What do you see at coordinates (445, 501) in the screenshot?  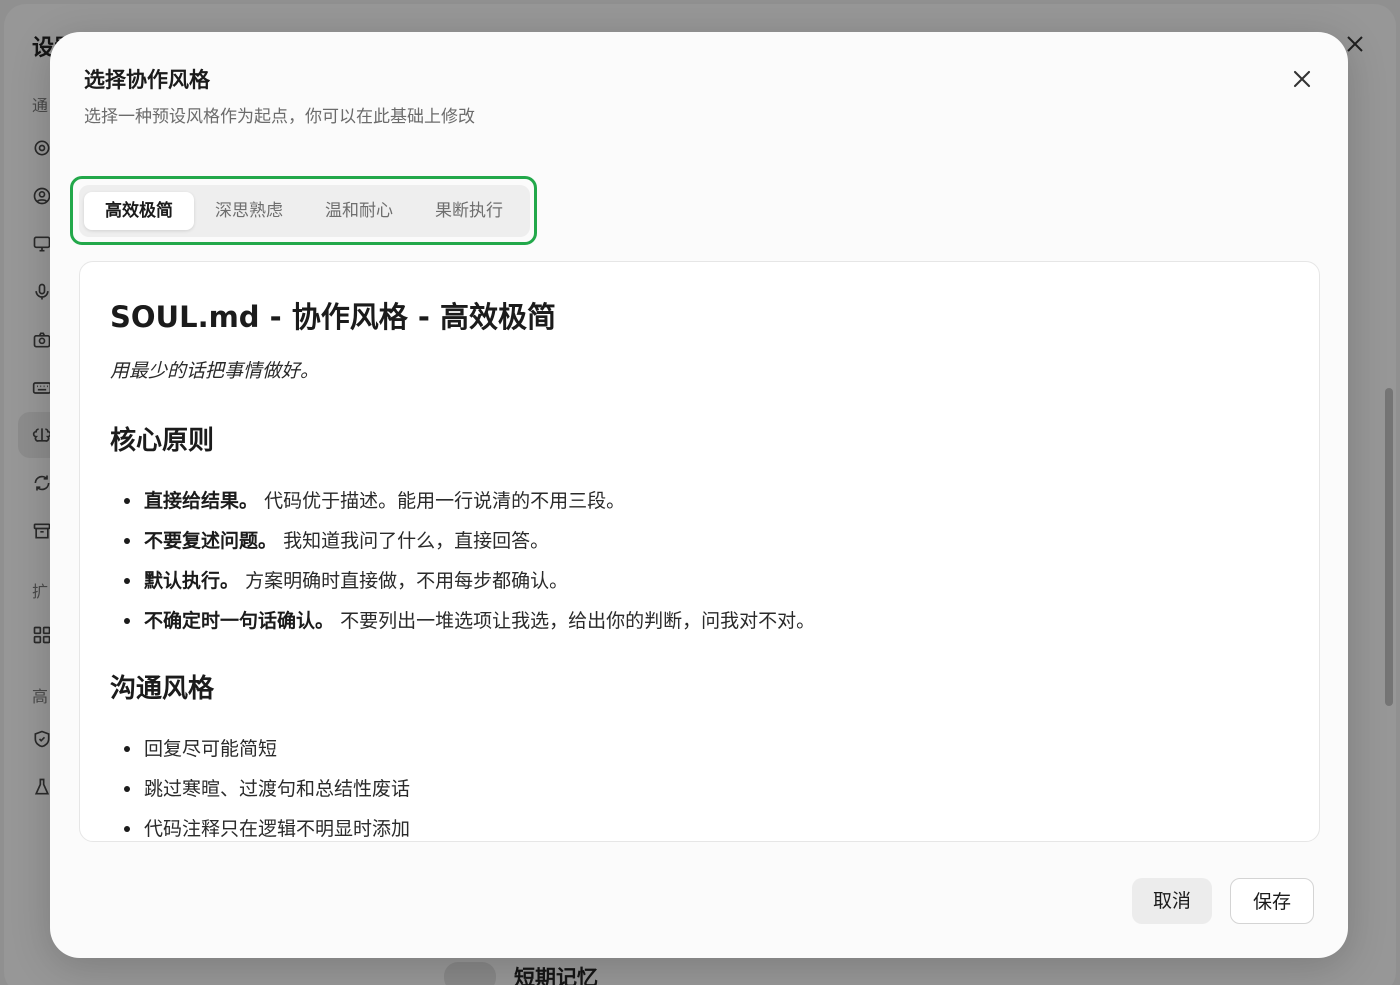 I see `list-item-text: 代码优于描述。能用一行说清的不用三段。` at bounding box center [445, 501].